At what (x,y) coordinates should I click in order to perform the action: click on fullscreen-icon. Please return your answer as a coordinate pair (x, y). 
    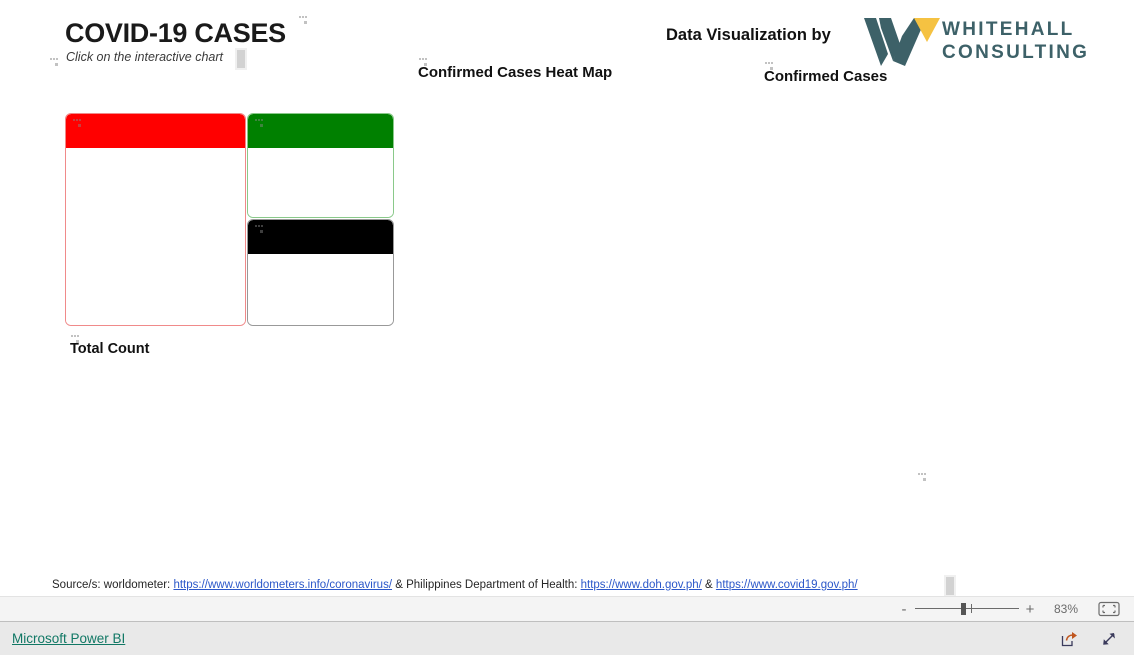
    Looking at the image, I should click on (1109, 638).